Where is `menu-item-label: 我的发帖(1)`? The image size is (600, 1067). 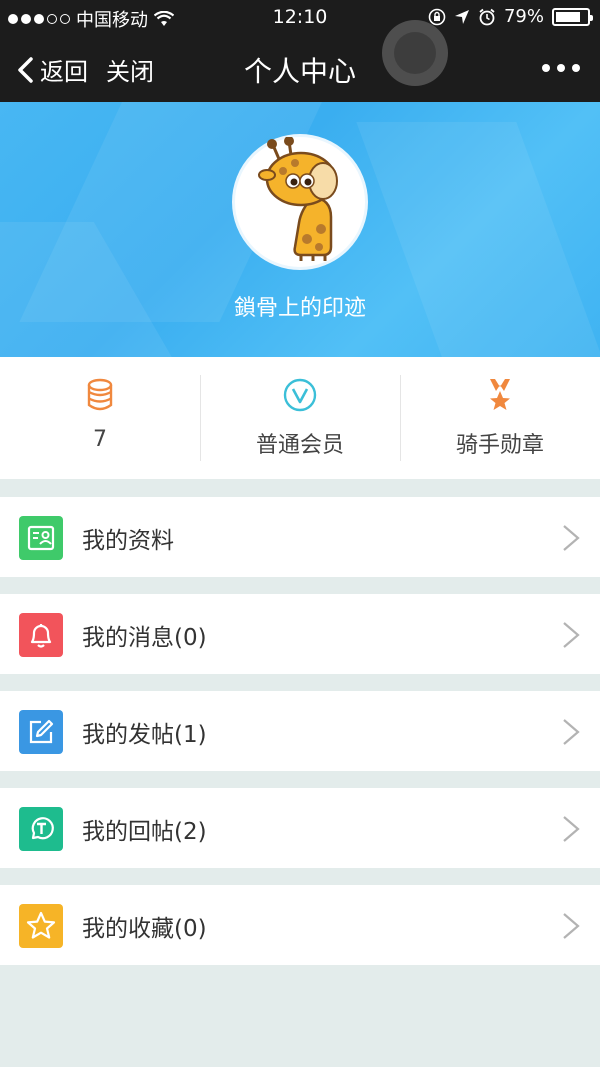
menu-item-label: 我的发帖(1) is located at coordinates (144, 735).